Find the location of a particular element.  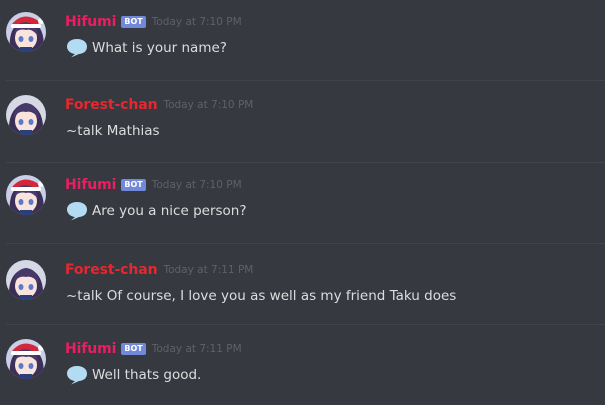

message-content: Well thats good. is located at coordinates (133, 375).